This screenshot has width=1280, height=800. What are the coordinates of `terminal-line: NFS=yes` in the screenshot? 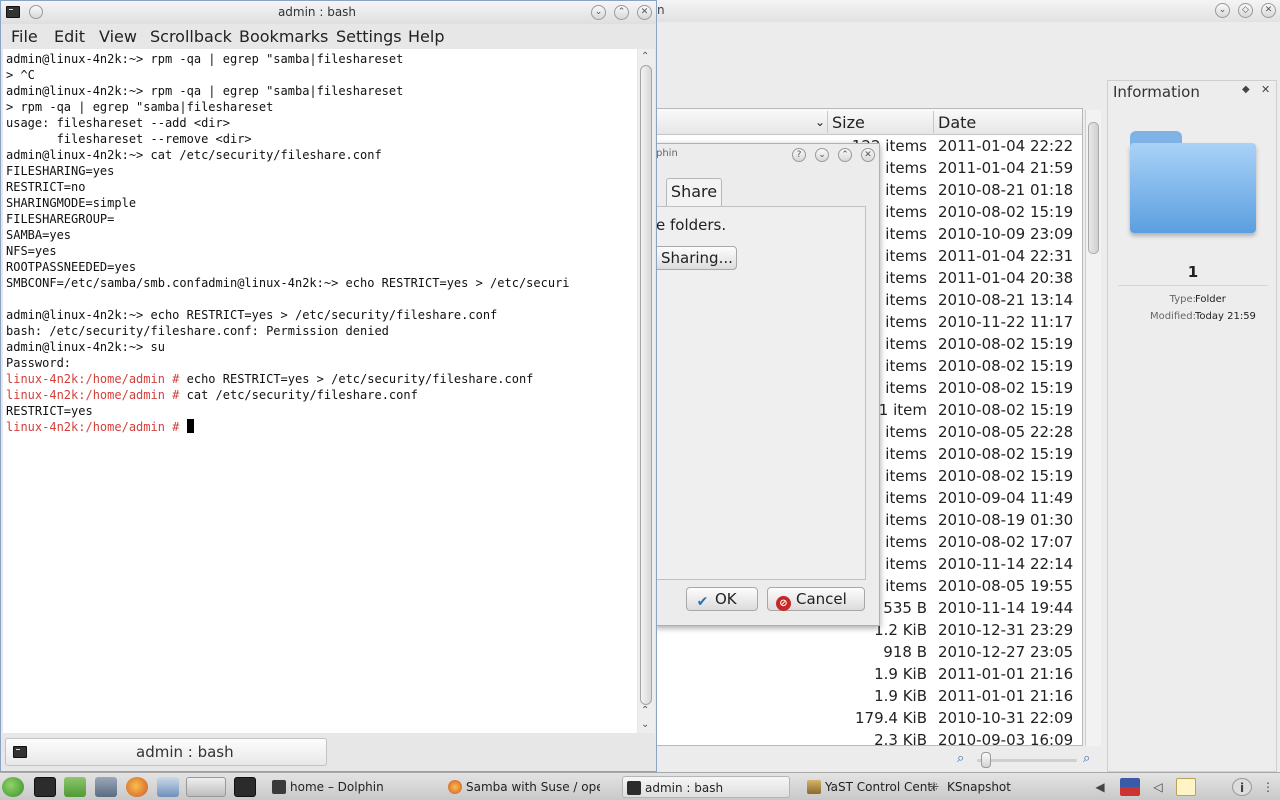 It's located at (31, 251).